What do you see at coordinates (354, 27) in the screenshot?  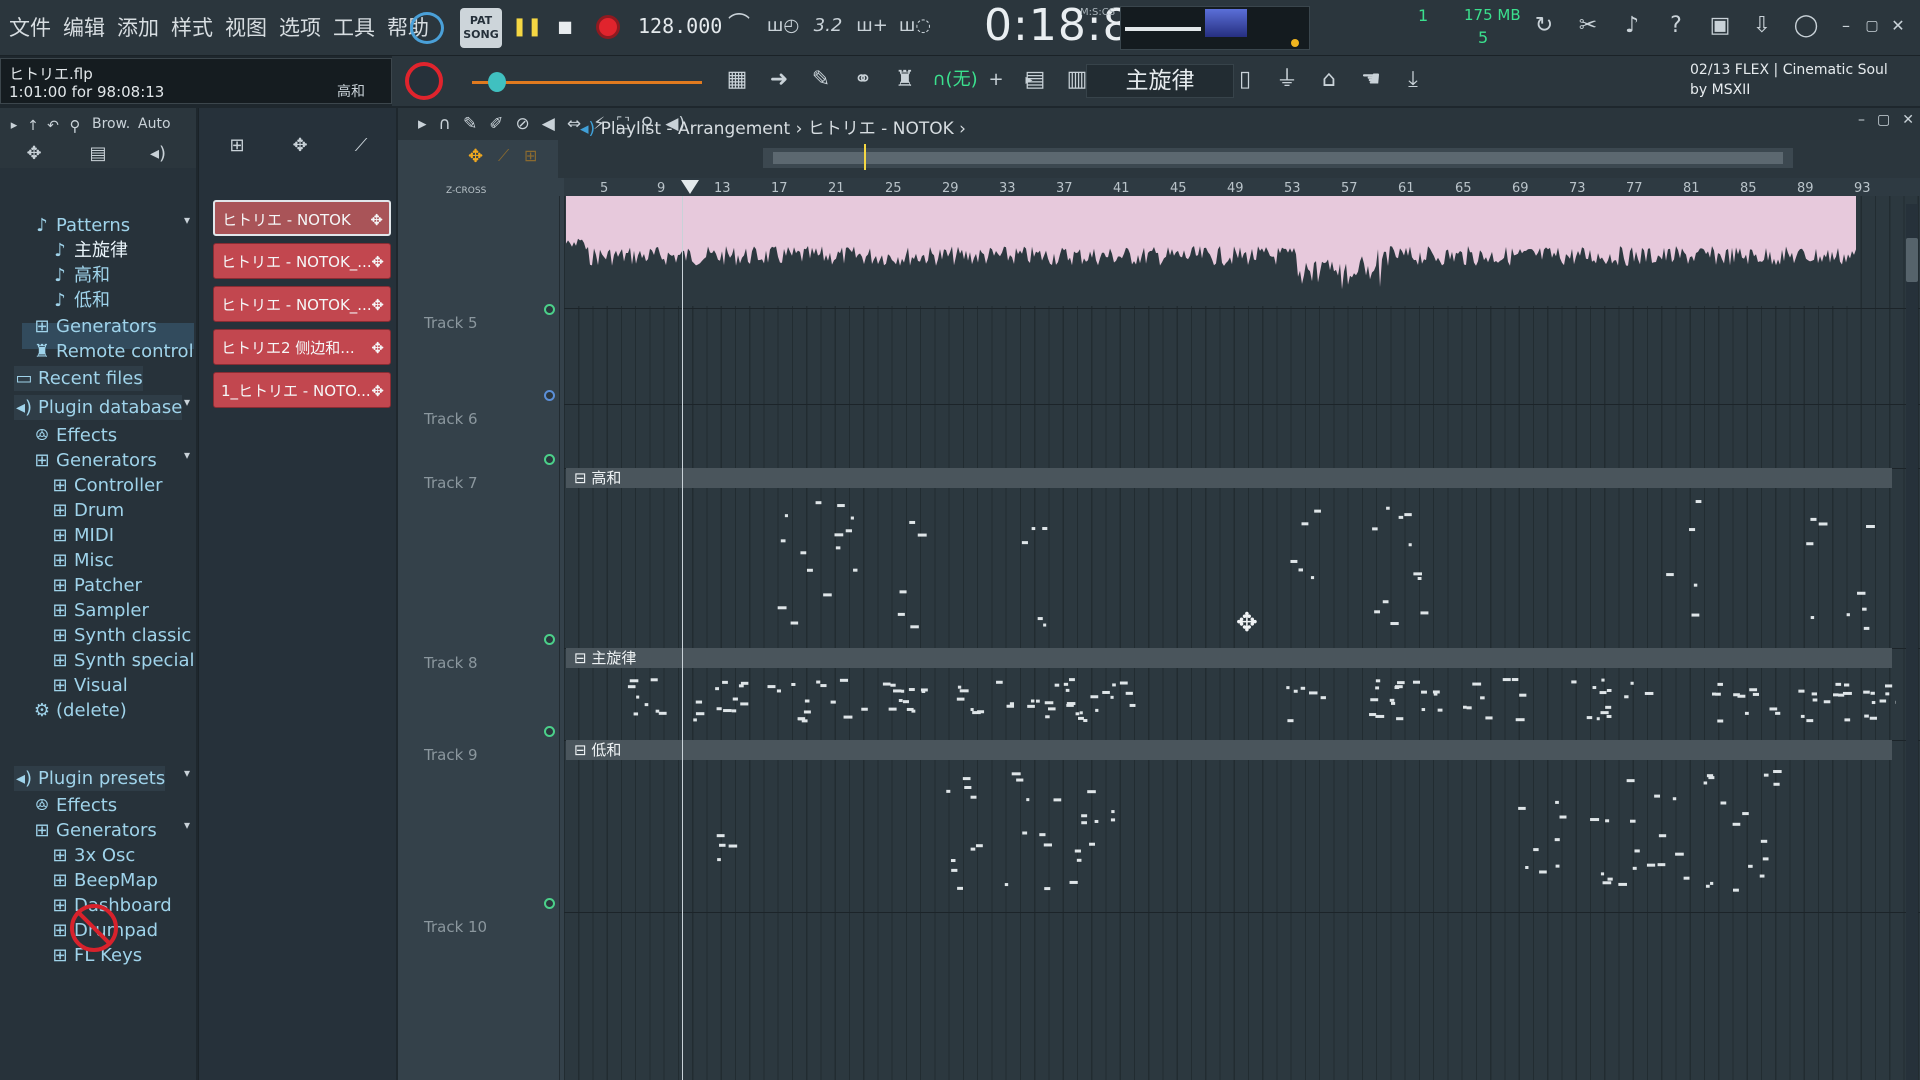 I see `menu-tools: 工具` at bounding box center [354, 27].